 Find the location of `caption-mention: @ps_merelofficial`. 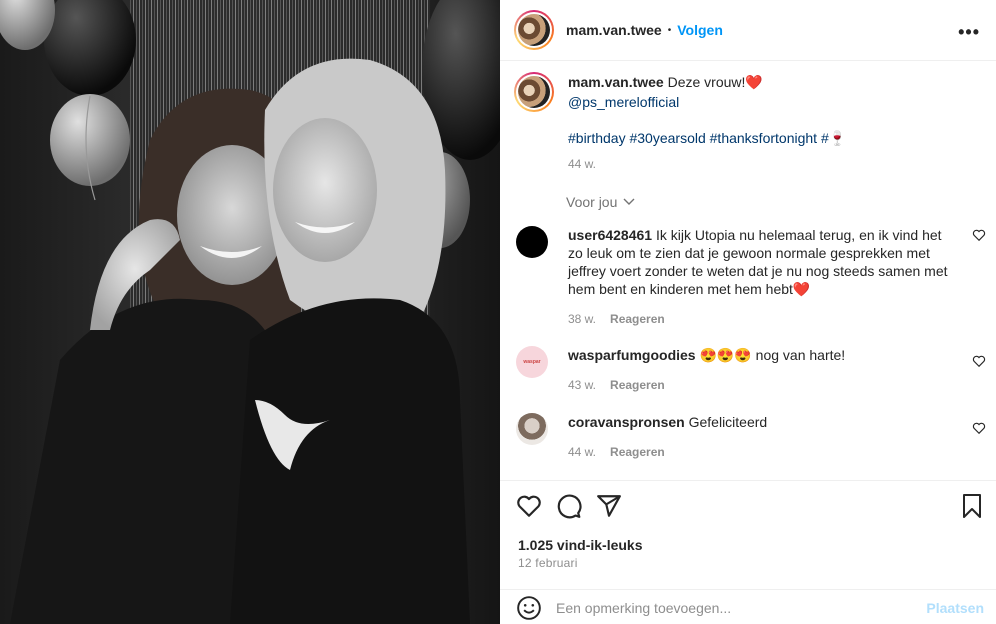

caption-mention: @ps_merelofficial is located at coordinates (707, 102).